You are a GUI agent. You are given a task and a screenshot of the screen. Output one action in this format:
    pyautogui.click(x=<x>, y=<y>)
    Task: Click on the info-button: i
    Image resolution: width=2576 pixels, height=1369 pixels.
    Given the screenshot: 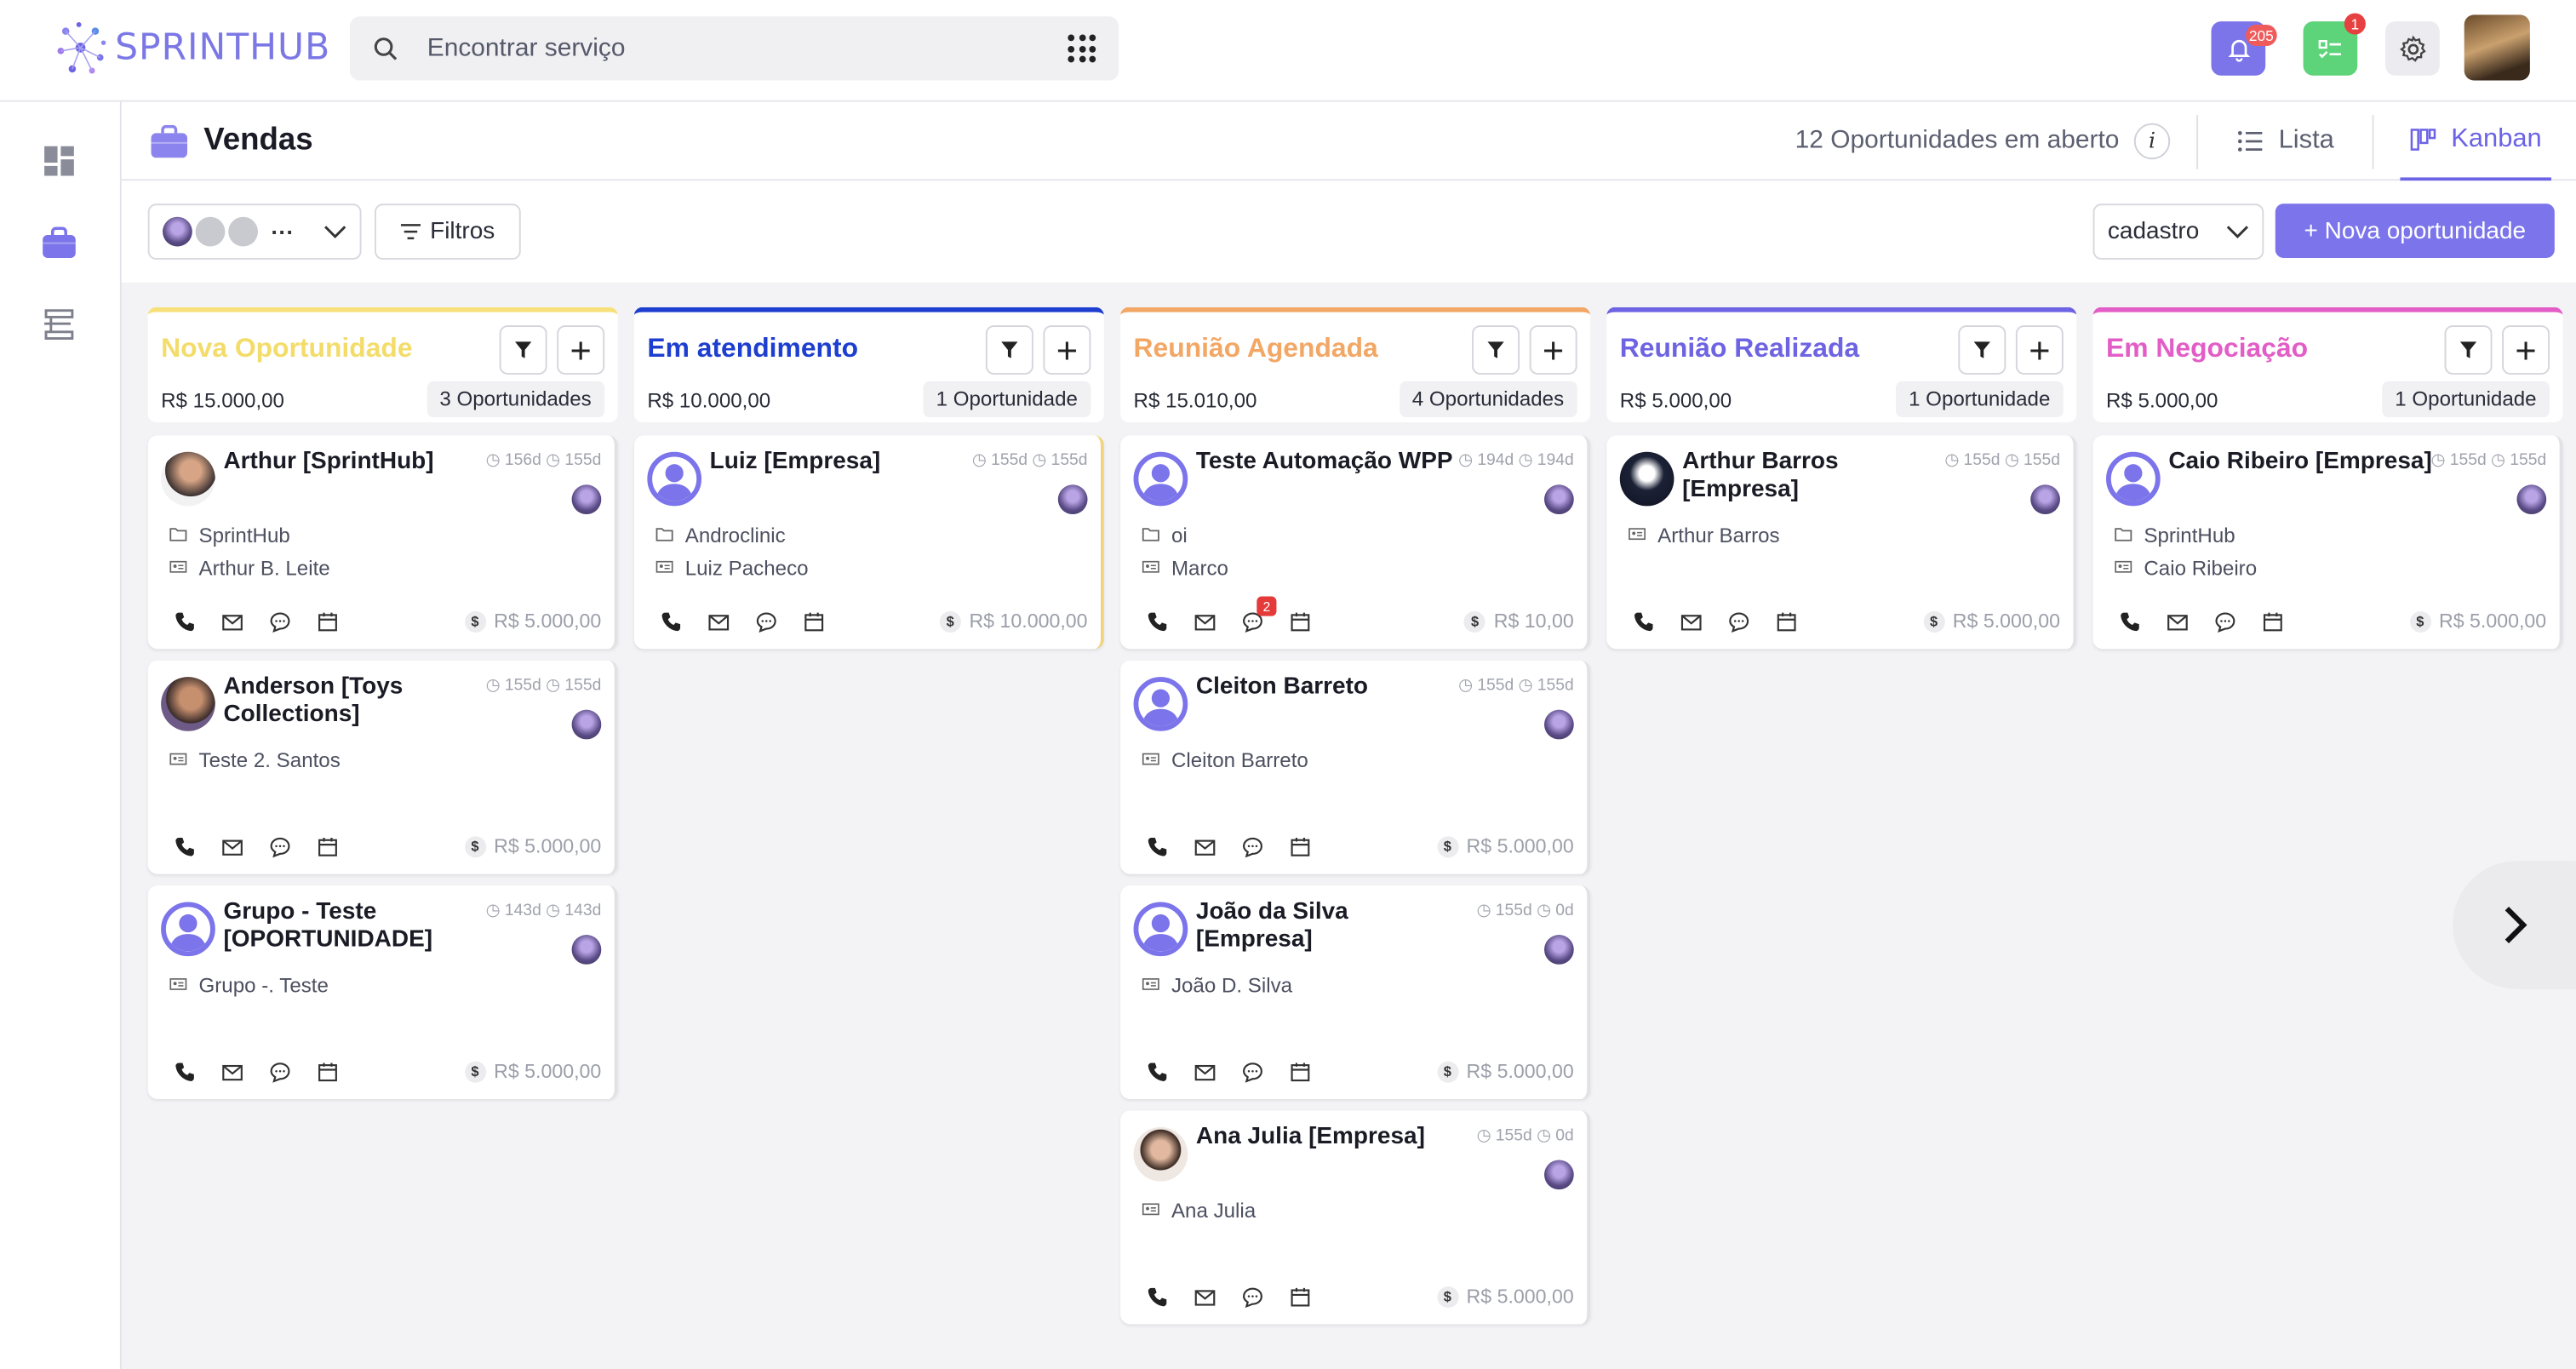 What is the action you would take?
    pyautogui.click(x=2152, y=141)
    